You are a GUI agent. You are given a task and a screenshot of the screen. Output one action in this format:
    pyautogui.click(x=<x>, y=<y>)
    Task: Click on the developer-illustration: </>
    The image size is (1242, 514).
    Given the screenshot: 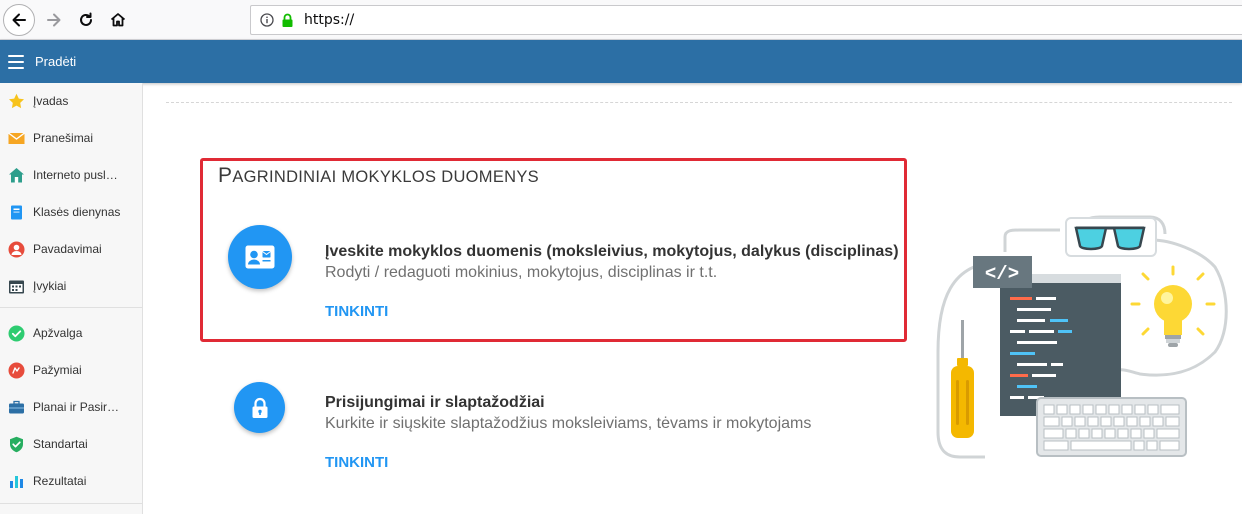 What is the action you would take?
    pyautogui.click(x=1082, y=337)
    